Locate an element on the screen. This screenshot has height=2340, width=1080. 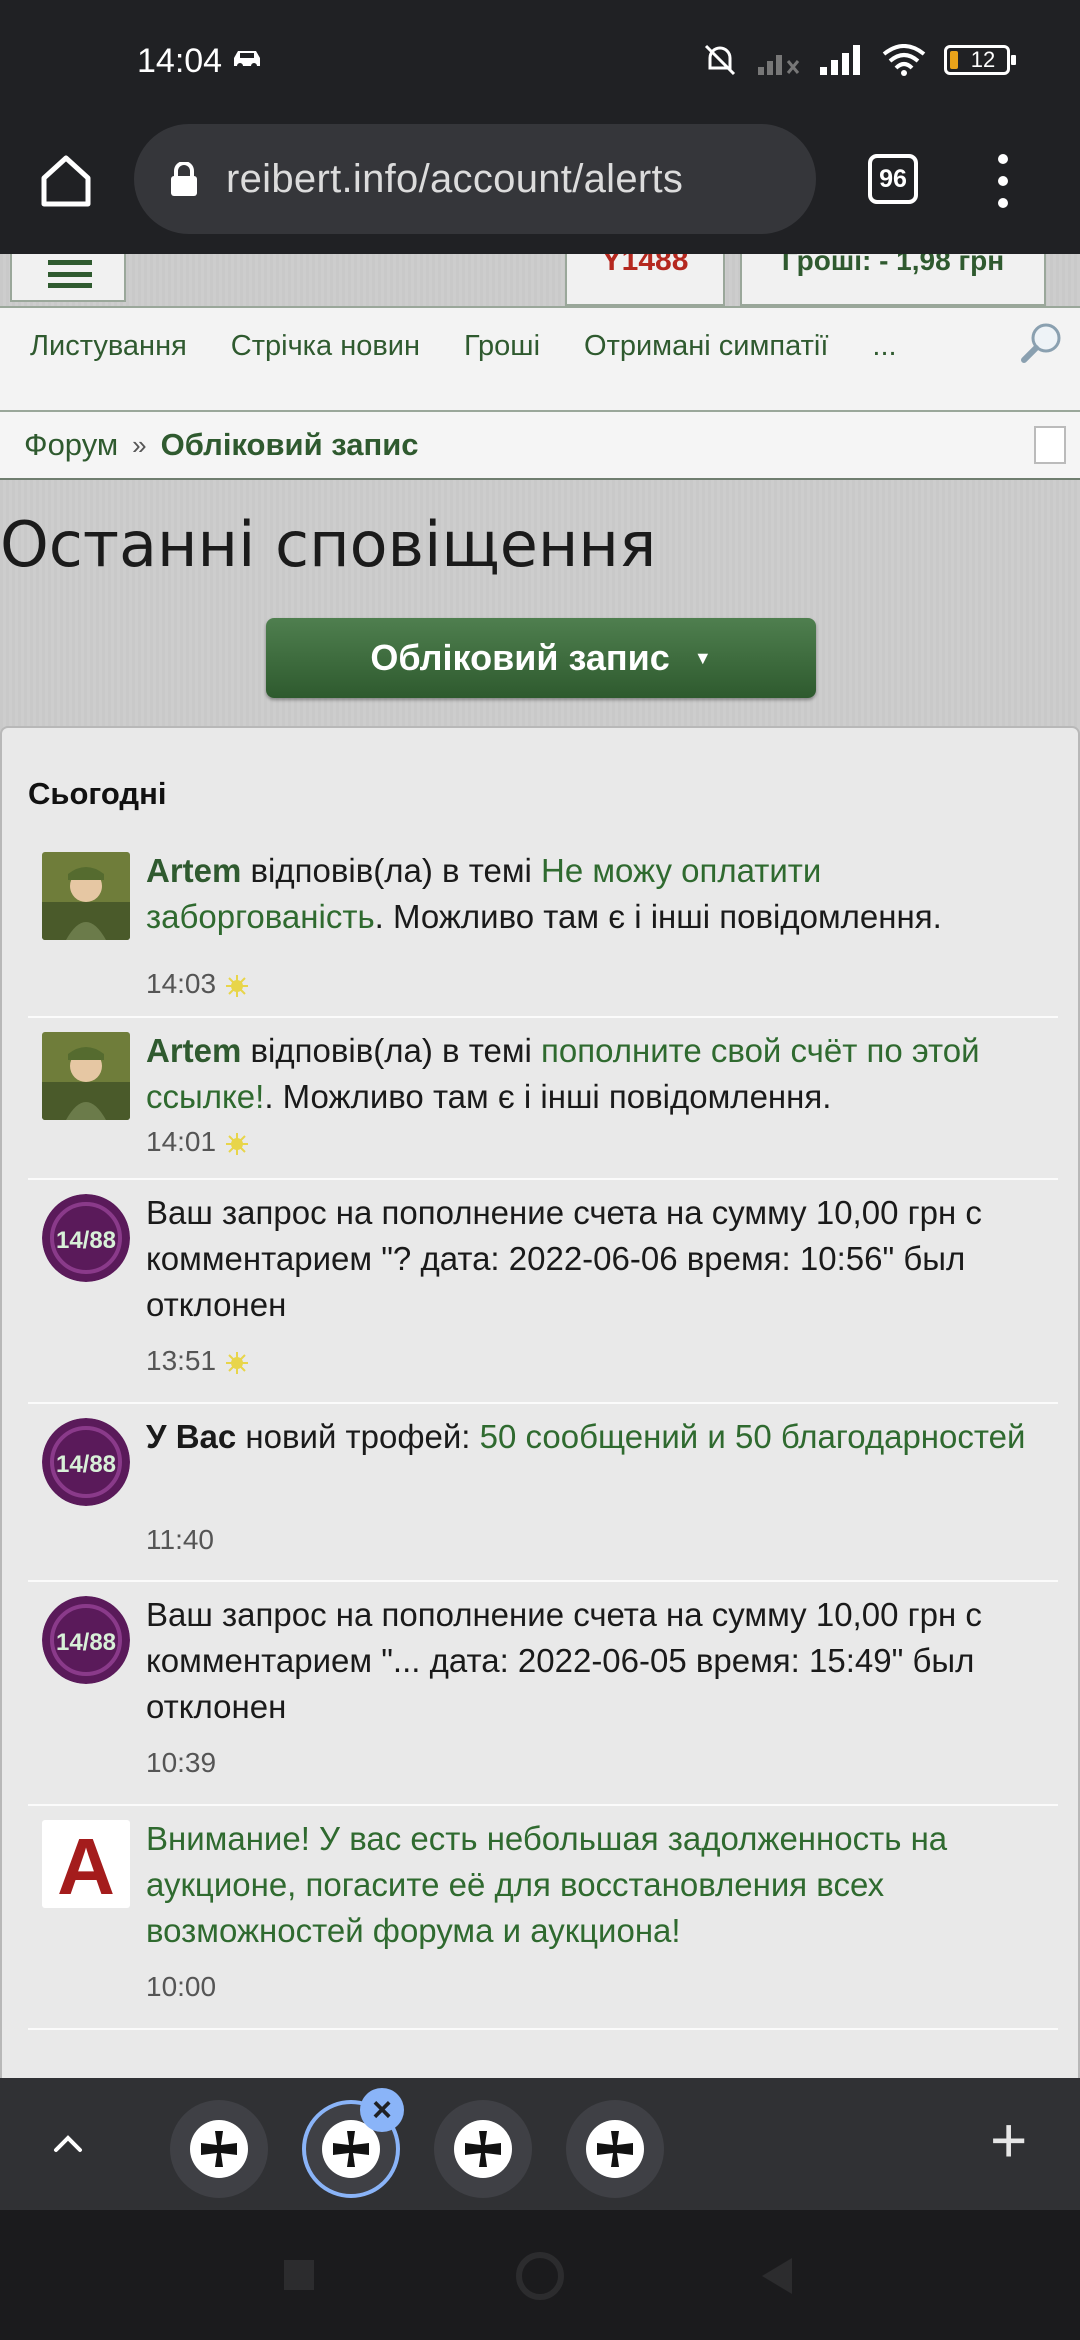
nav-item-messages: Листування is located at coordinates (108, 346).